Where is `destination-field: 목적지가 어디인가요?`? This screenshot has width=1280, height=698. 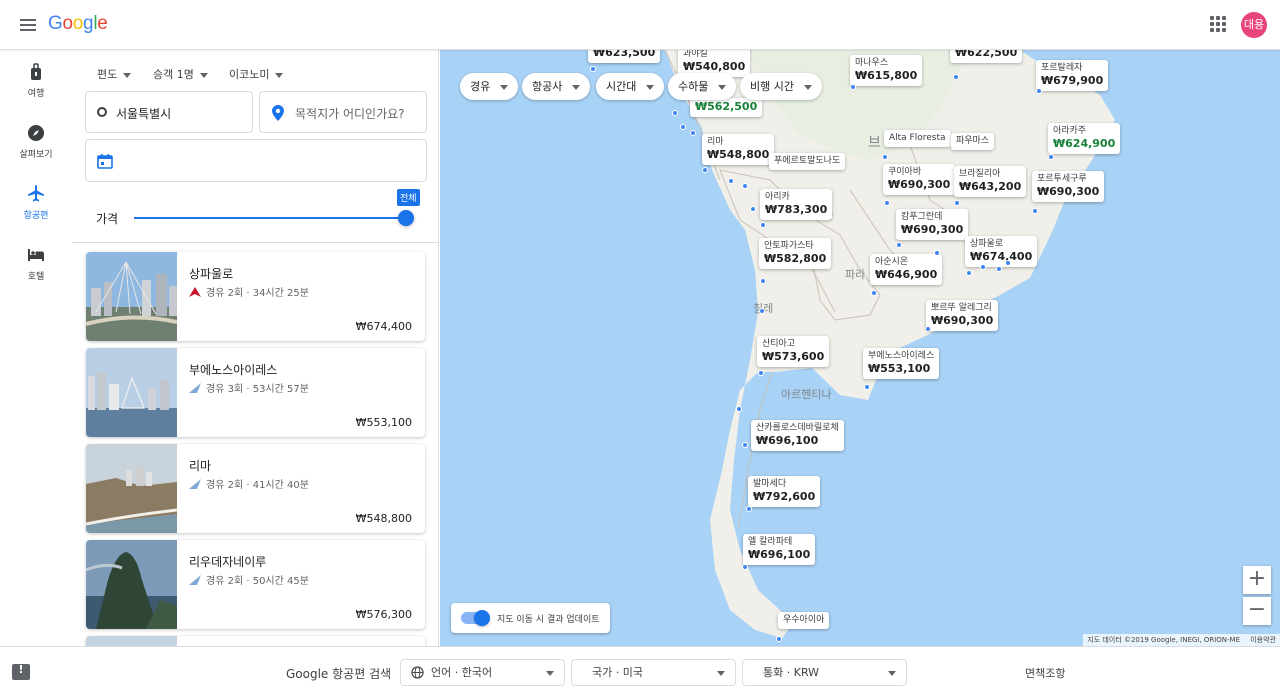
destination-field: 목적지가 어디인가요? is located at coordinates (343, 112).